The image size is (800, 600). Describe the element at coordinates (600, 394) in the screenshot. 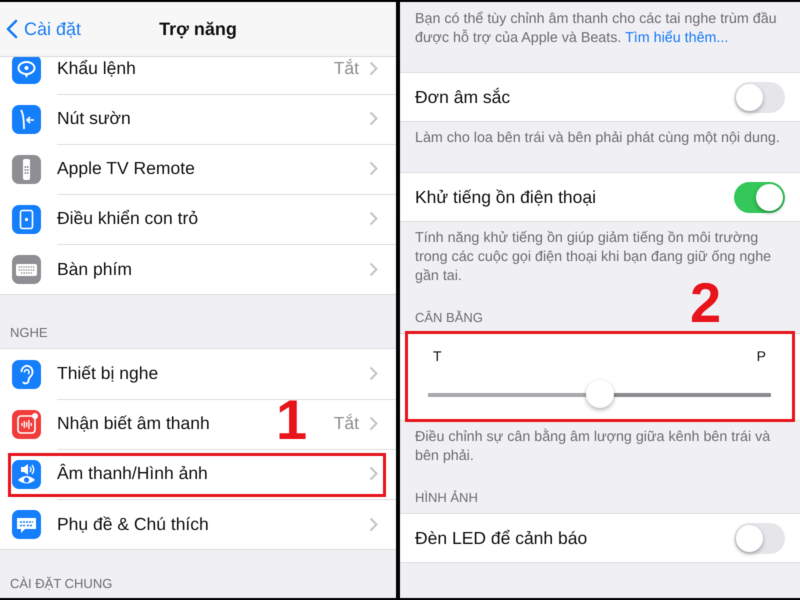

I see `slider-thumb` at that location.